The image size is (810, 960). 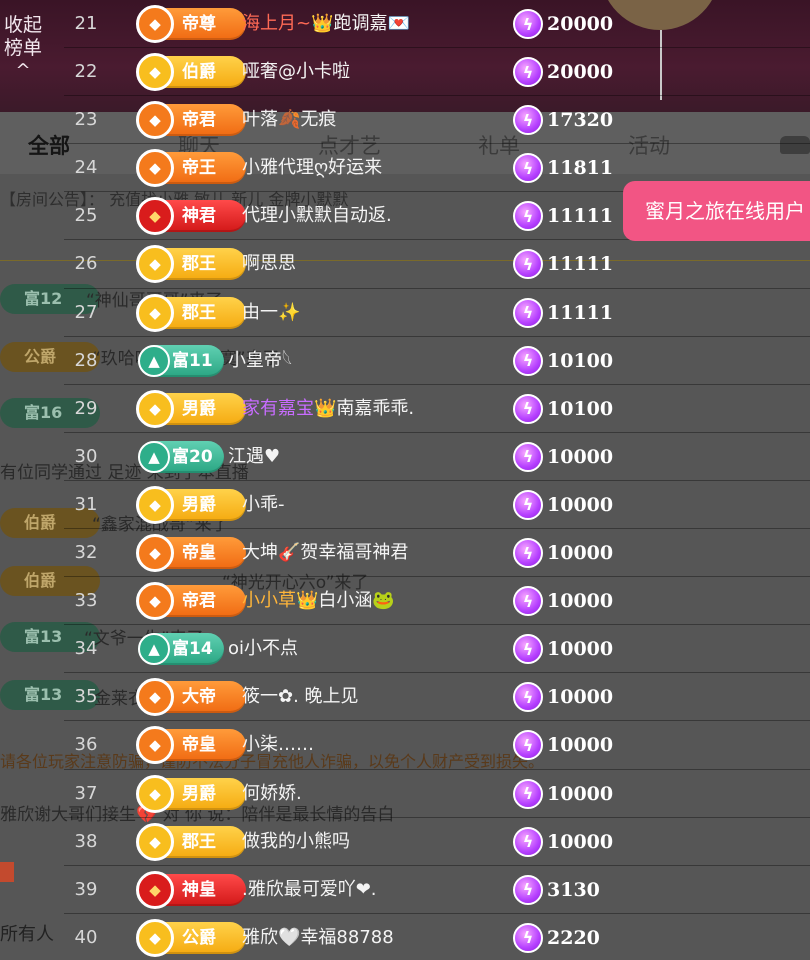 I want to click on user-name: oi小不点, so click(x=263, y=649).